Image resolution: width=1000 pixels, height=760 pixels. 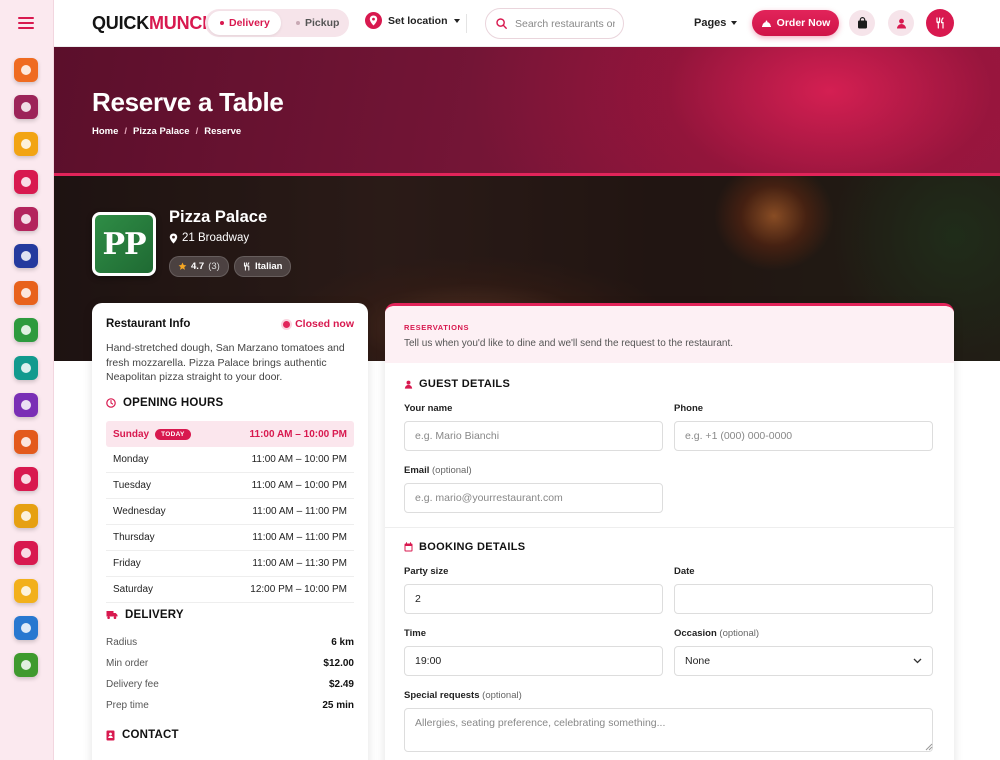 I want to click on brand-logo: QUICKMUNCH., so click(x=156, y=23).